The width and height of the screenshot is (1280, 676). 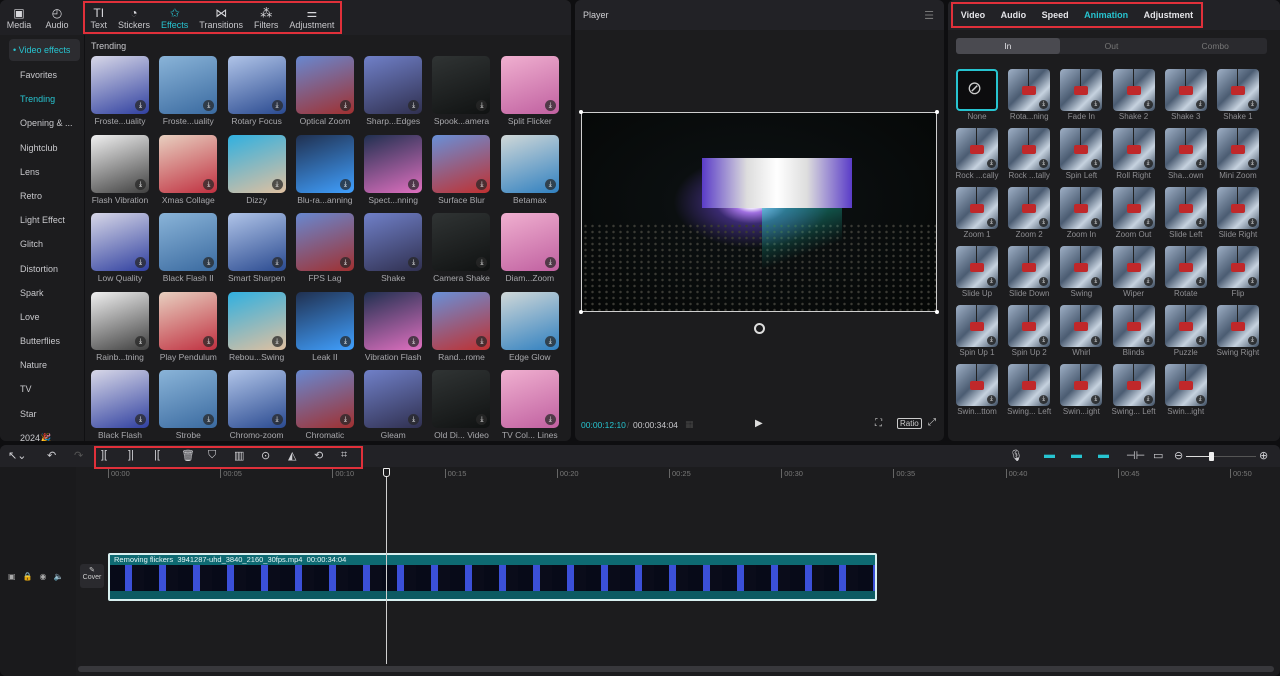 I want to click on effect-card: ⤓ Froste...uality, so click(x=120, y=95).